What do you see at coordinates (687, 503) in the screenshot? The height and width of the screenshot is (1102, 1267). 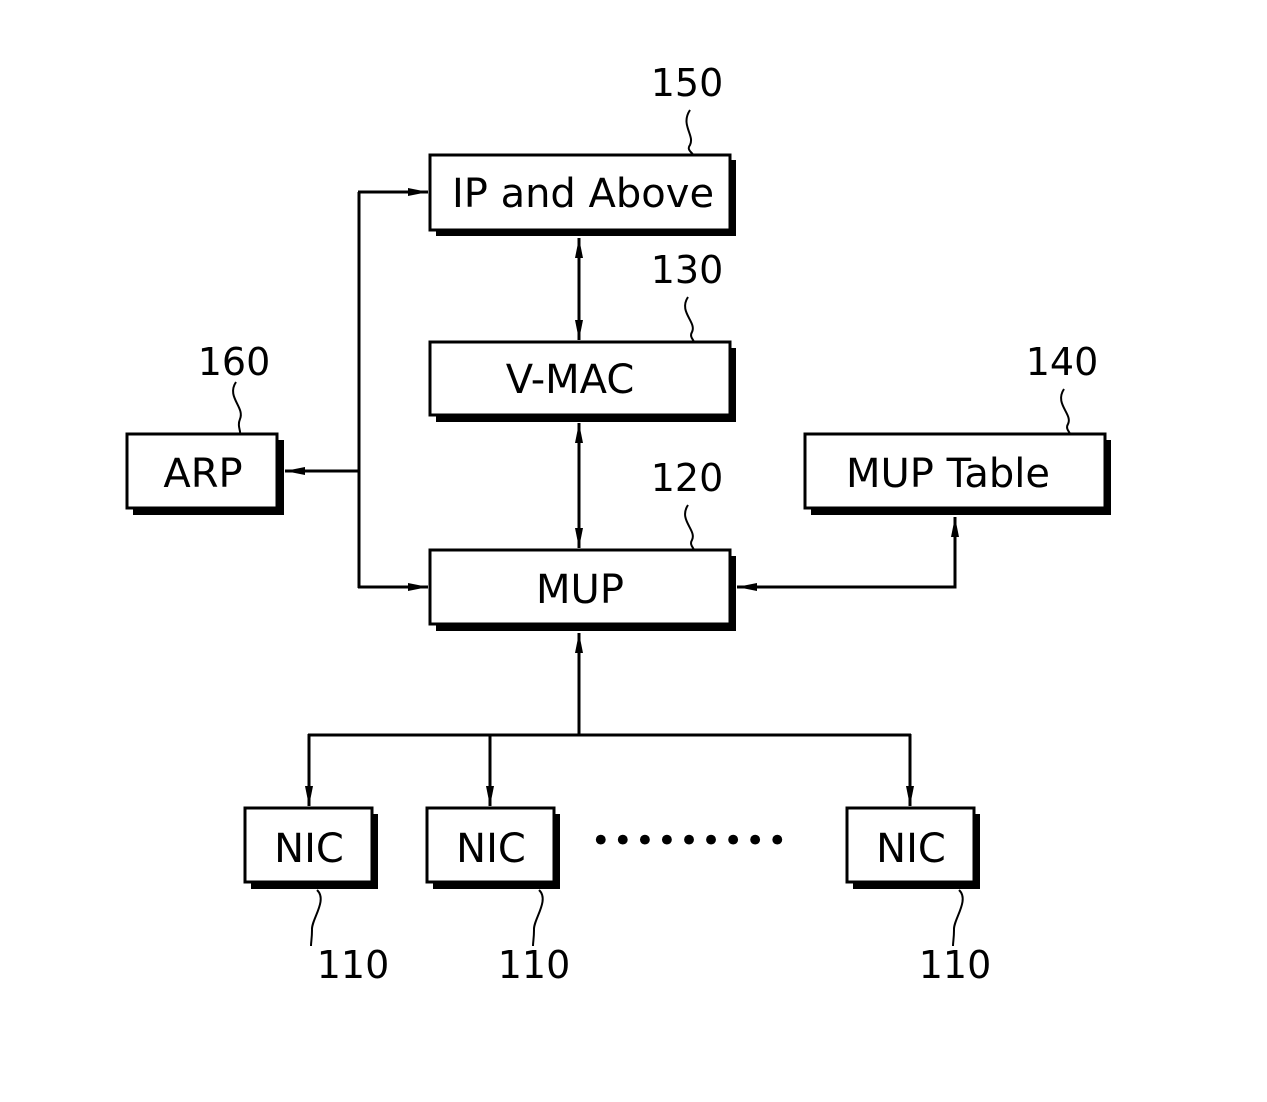 I see `ref-120: 120` at bounding box center [687, 503].